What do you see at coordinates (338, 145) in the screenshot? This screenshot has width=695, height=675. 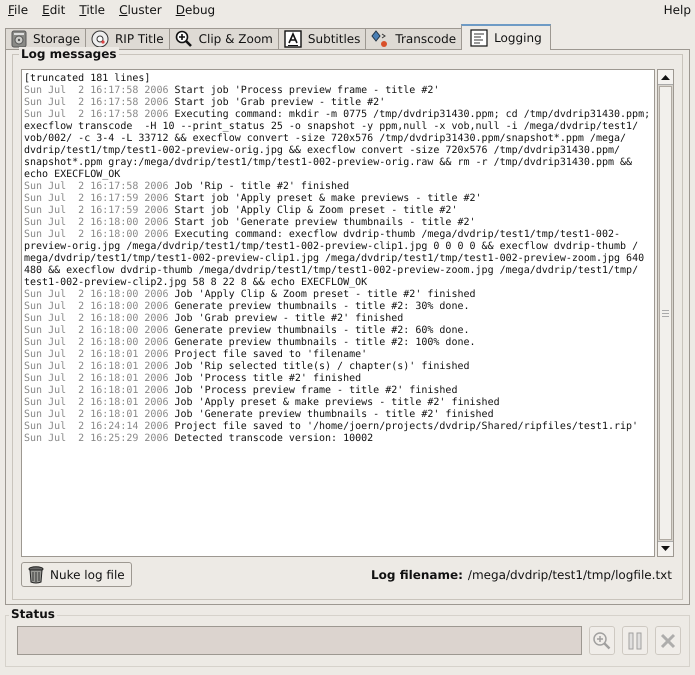 I see `log-entry: Sun Jul 2 16:17:58 2006 Executing command: mkdir -m 0775 /tmp/dvdrip31430.ppm; cd /tmp/dvdrip31430.ppm; execflow transcode -H 10 --print_status 25 -o snapshot -y ppm,null -x vob,null -i /mega/dvdrip/test1/ vob/002/ -c 3-4 -L 33712 && execflow convert -size 720x576 /tmp/dvdrip31430.ppm/snapshot*.ppm /mega/ dvdrip/test1/tmp/test1-002-preview-orig.jpg && execflow convert -size 720x576 /tmp/dvdrip31430.ppm/ snapshot*.ppm gray:/mega/dvdrip/test1/tmp/test1-002-preview-orig.raw && rm -r /tmp/dvdrip31430.ppm && echo EXECFLOW_OK` at bounding box center [338, 145].